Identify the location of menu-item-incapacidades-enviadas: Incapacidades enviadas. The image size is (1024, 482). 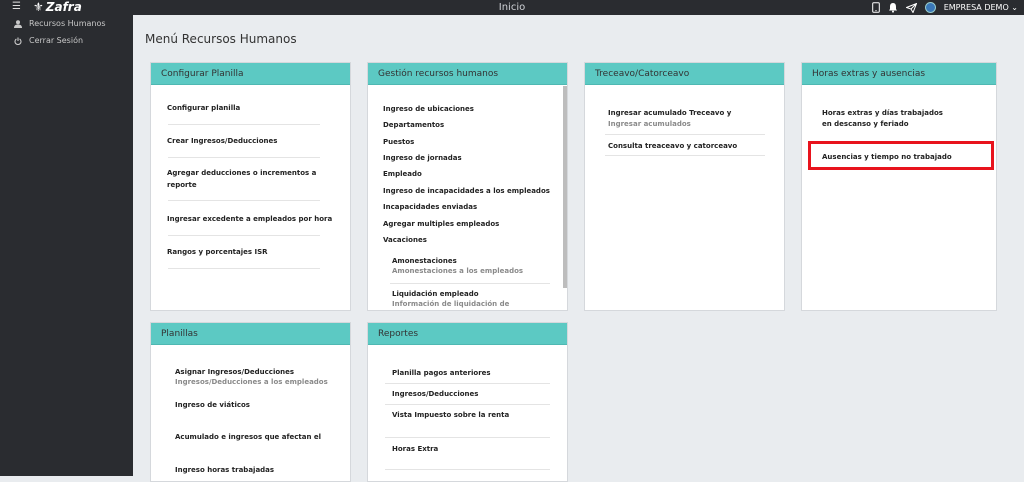
(430, 207).